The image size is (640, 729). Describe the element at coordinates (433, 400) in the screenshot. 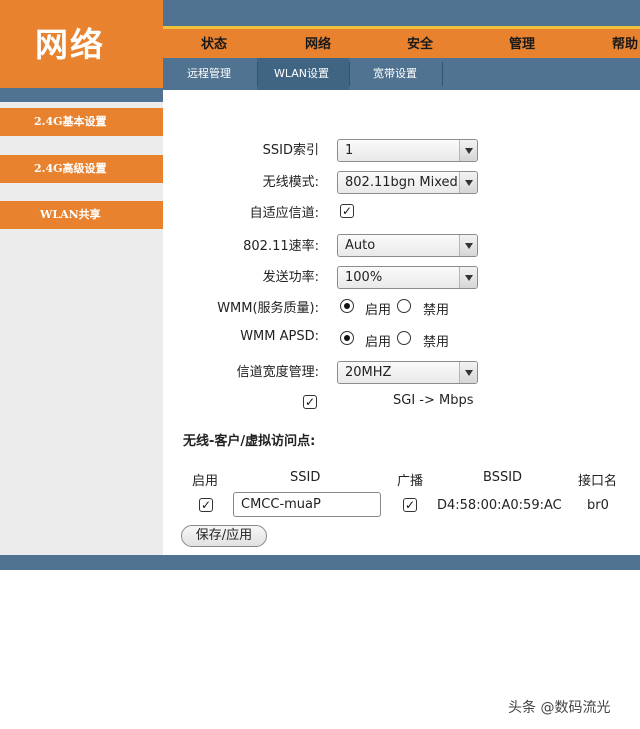

I see `sgi-label: SGI -> Mbps` at that location.